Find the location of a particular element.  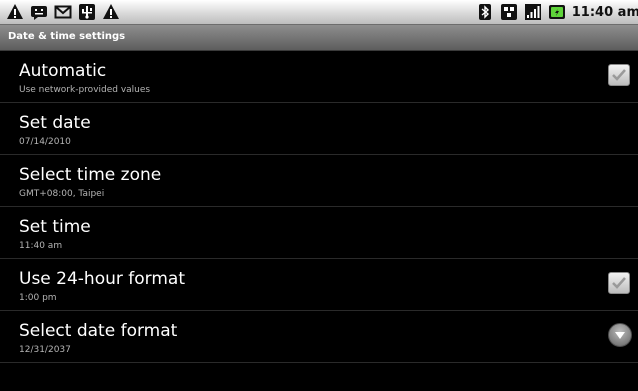

setting-title: Select date format is located at coordinates (98, 331).